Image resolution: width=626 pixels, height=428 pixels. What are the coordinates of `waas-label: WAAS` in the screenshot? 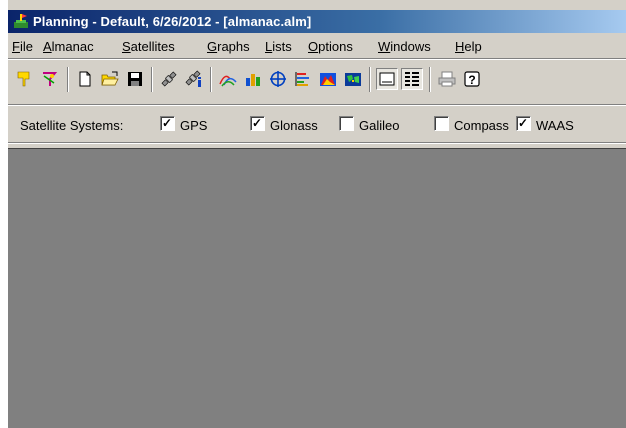 It's located at (555, 125).